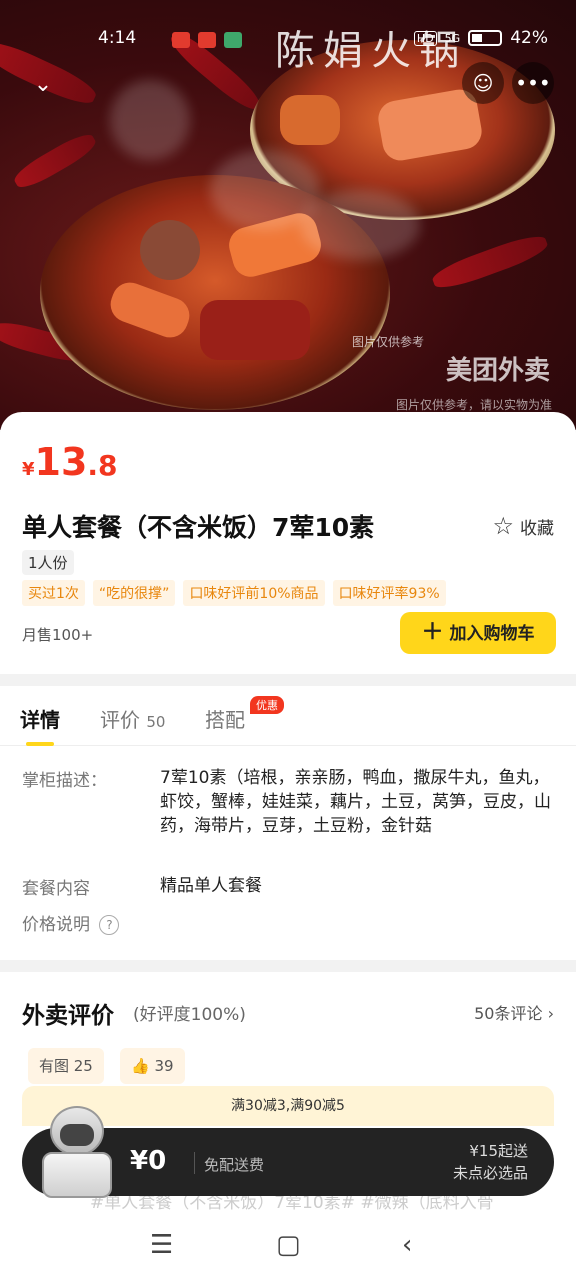 Image resolution: width=576 pixels, height=1280 pixels. I want to click on home-icon: ▢, so click(288, 1245).